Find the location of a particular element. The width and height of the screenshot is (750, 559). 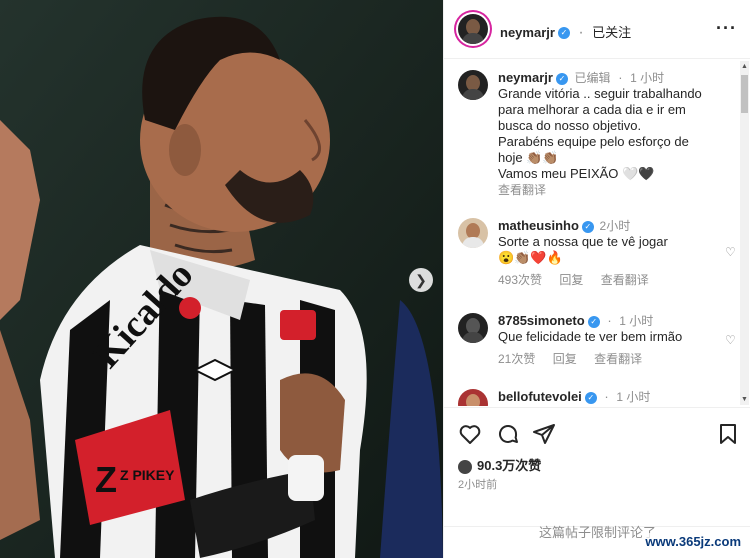

like-count: 90.3万次赞 is located at coordinates (499, 464).